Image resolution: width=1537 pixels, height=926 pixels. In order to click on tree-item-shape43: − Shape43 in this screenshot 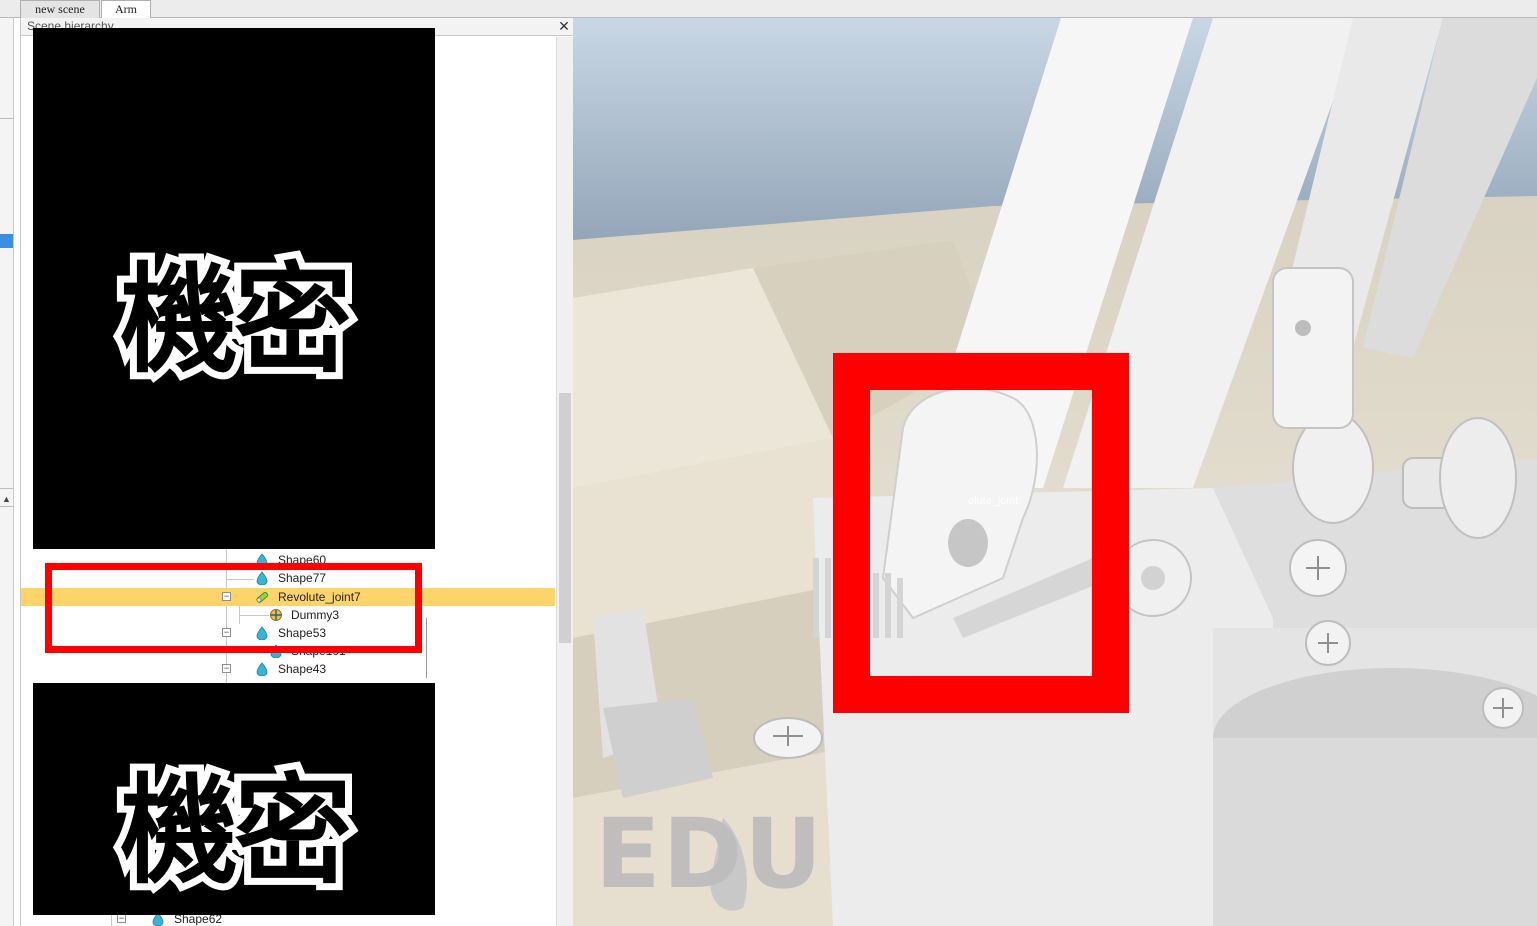, I will do `click(288, 669)`.